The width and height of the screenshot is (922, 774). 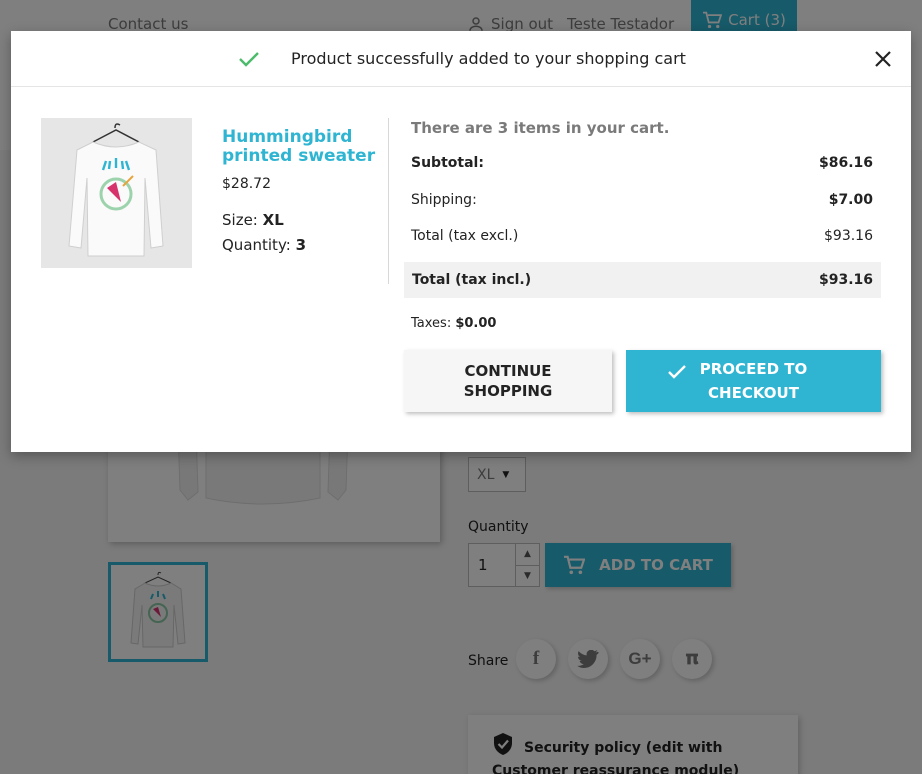 I want to click on subtotal-row: Subtotal: $86.16, so click(x=642, y=163).